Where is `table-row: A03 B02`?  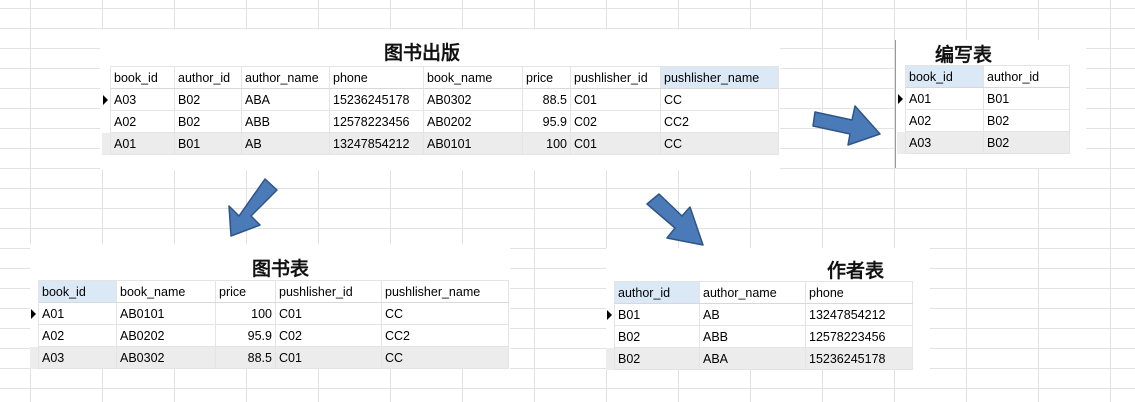
table-row: A03 B02 is located at coordinates (983, 142).